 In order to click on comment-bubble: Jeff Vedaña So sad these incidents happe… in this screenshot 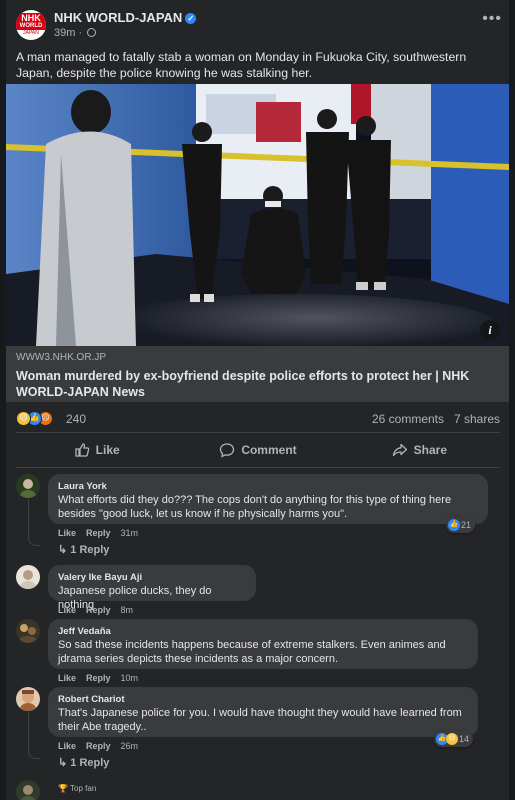, I will do `click(263, 644)`.